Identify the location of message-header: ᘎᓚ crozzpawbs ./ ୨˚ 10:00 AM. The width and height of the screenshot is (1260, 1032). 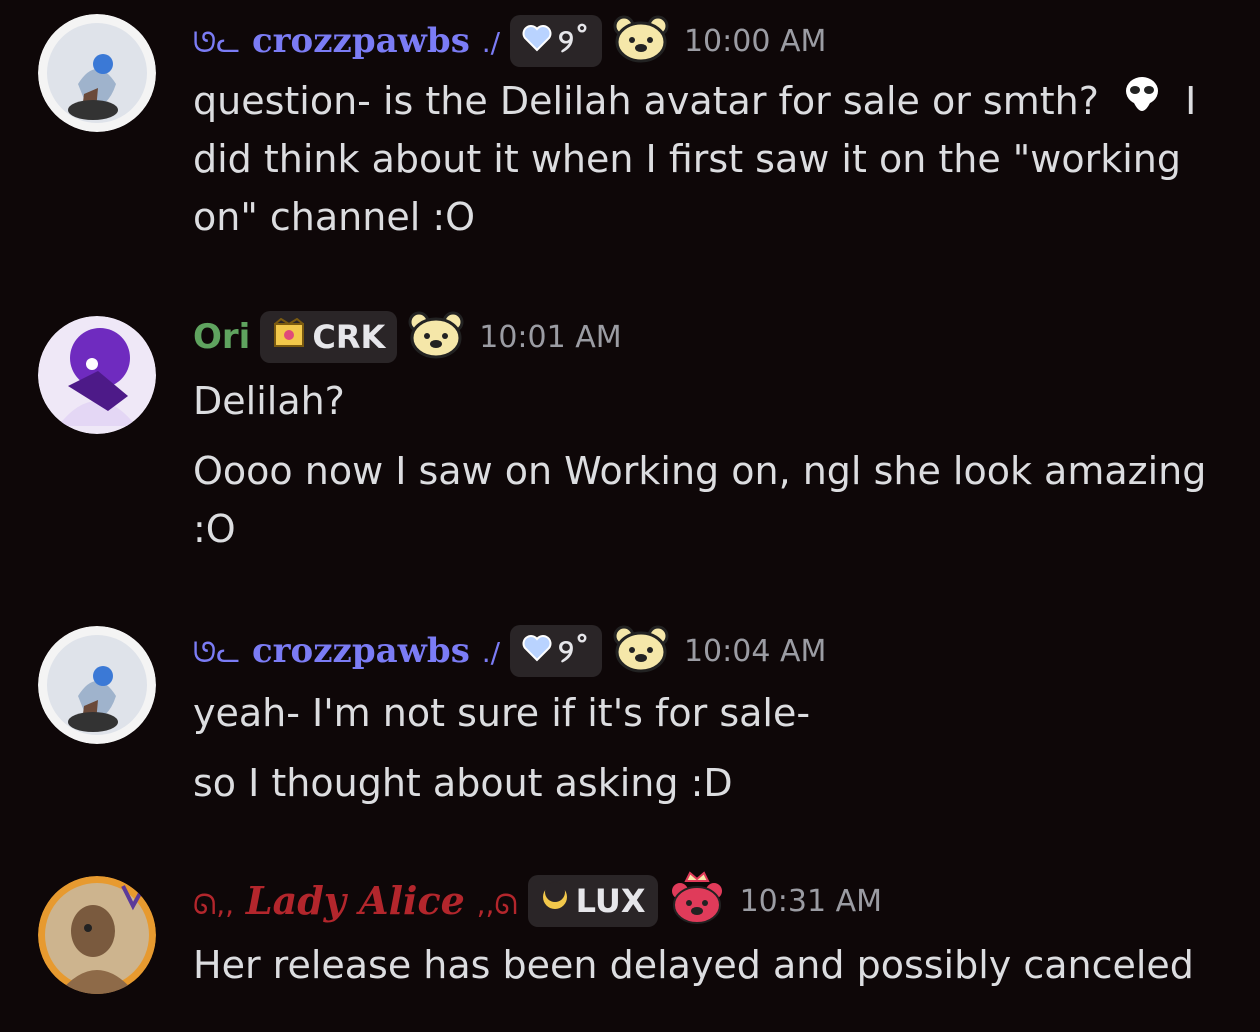
(509, 41).